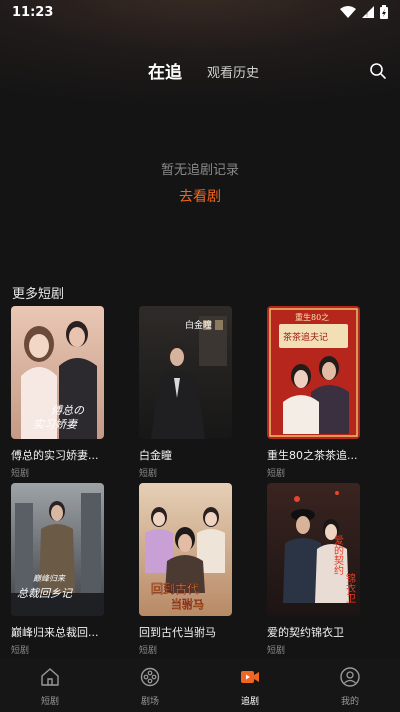  I want to click on drama-card: 回到古代 当驸马 回到古代当驸马 短剧, so click(186, 569).